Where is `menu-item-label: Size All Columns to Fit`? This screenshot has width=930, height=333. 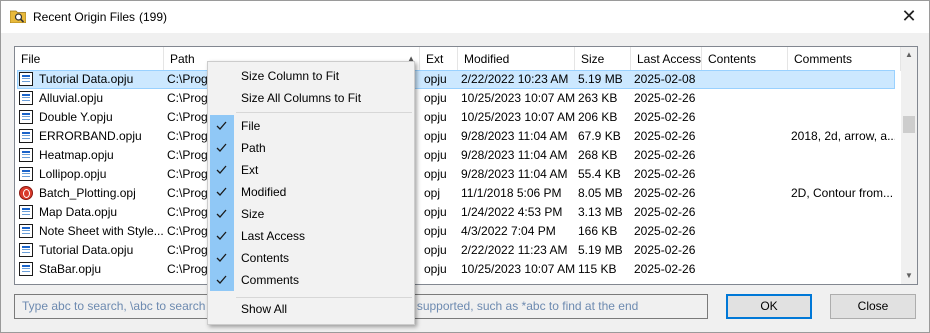 menu-item-label: Size All Columns to Fit is located at coordinates (301, 98).